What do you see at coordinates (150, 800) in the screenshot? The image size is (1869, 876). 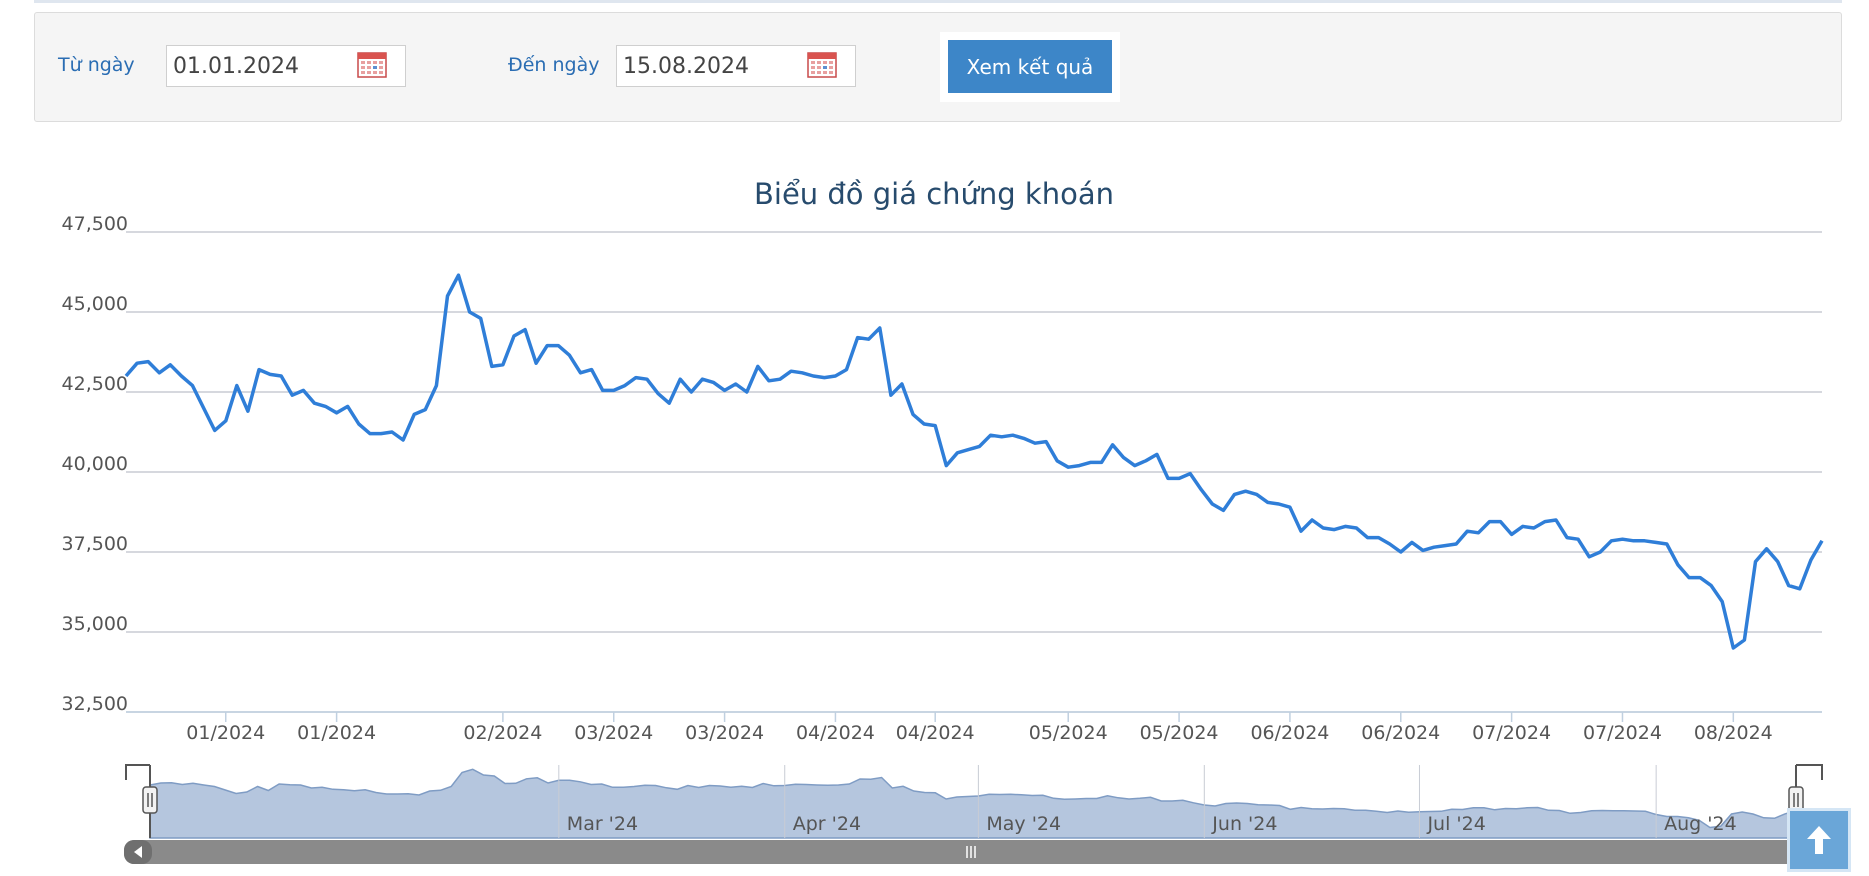 I see `handle-grip` at bounding box center [150, 800].